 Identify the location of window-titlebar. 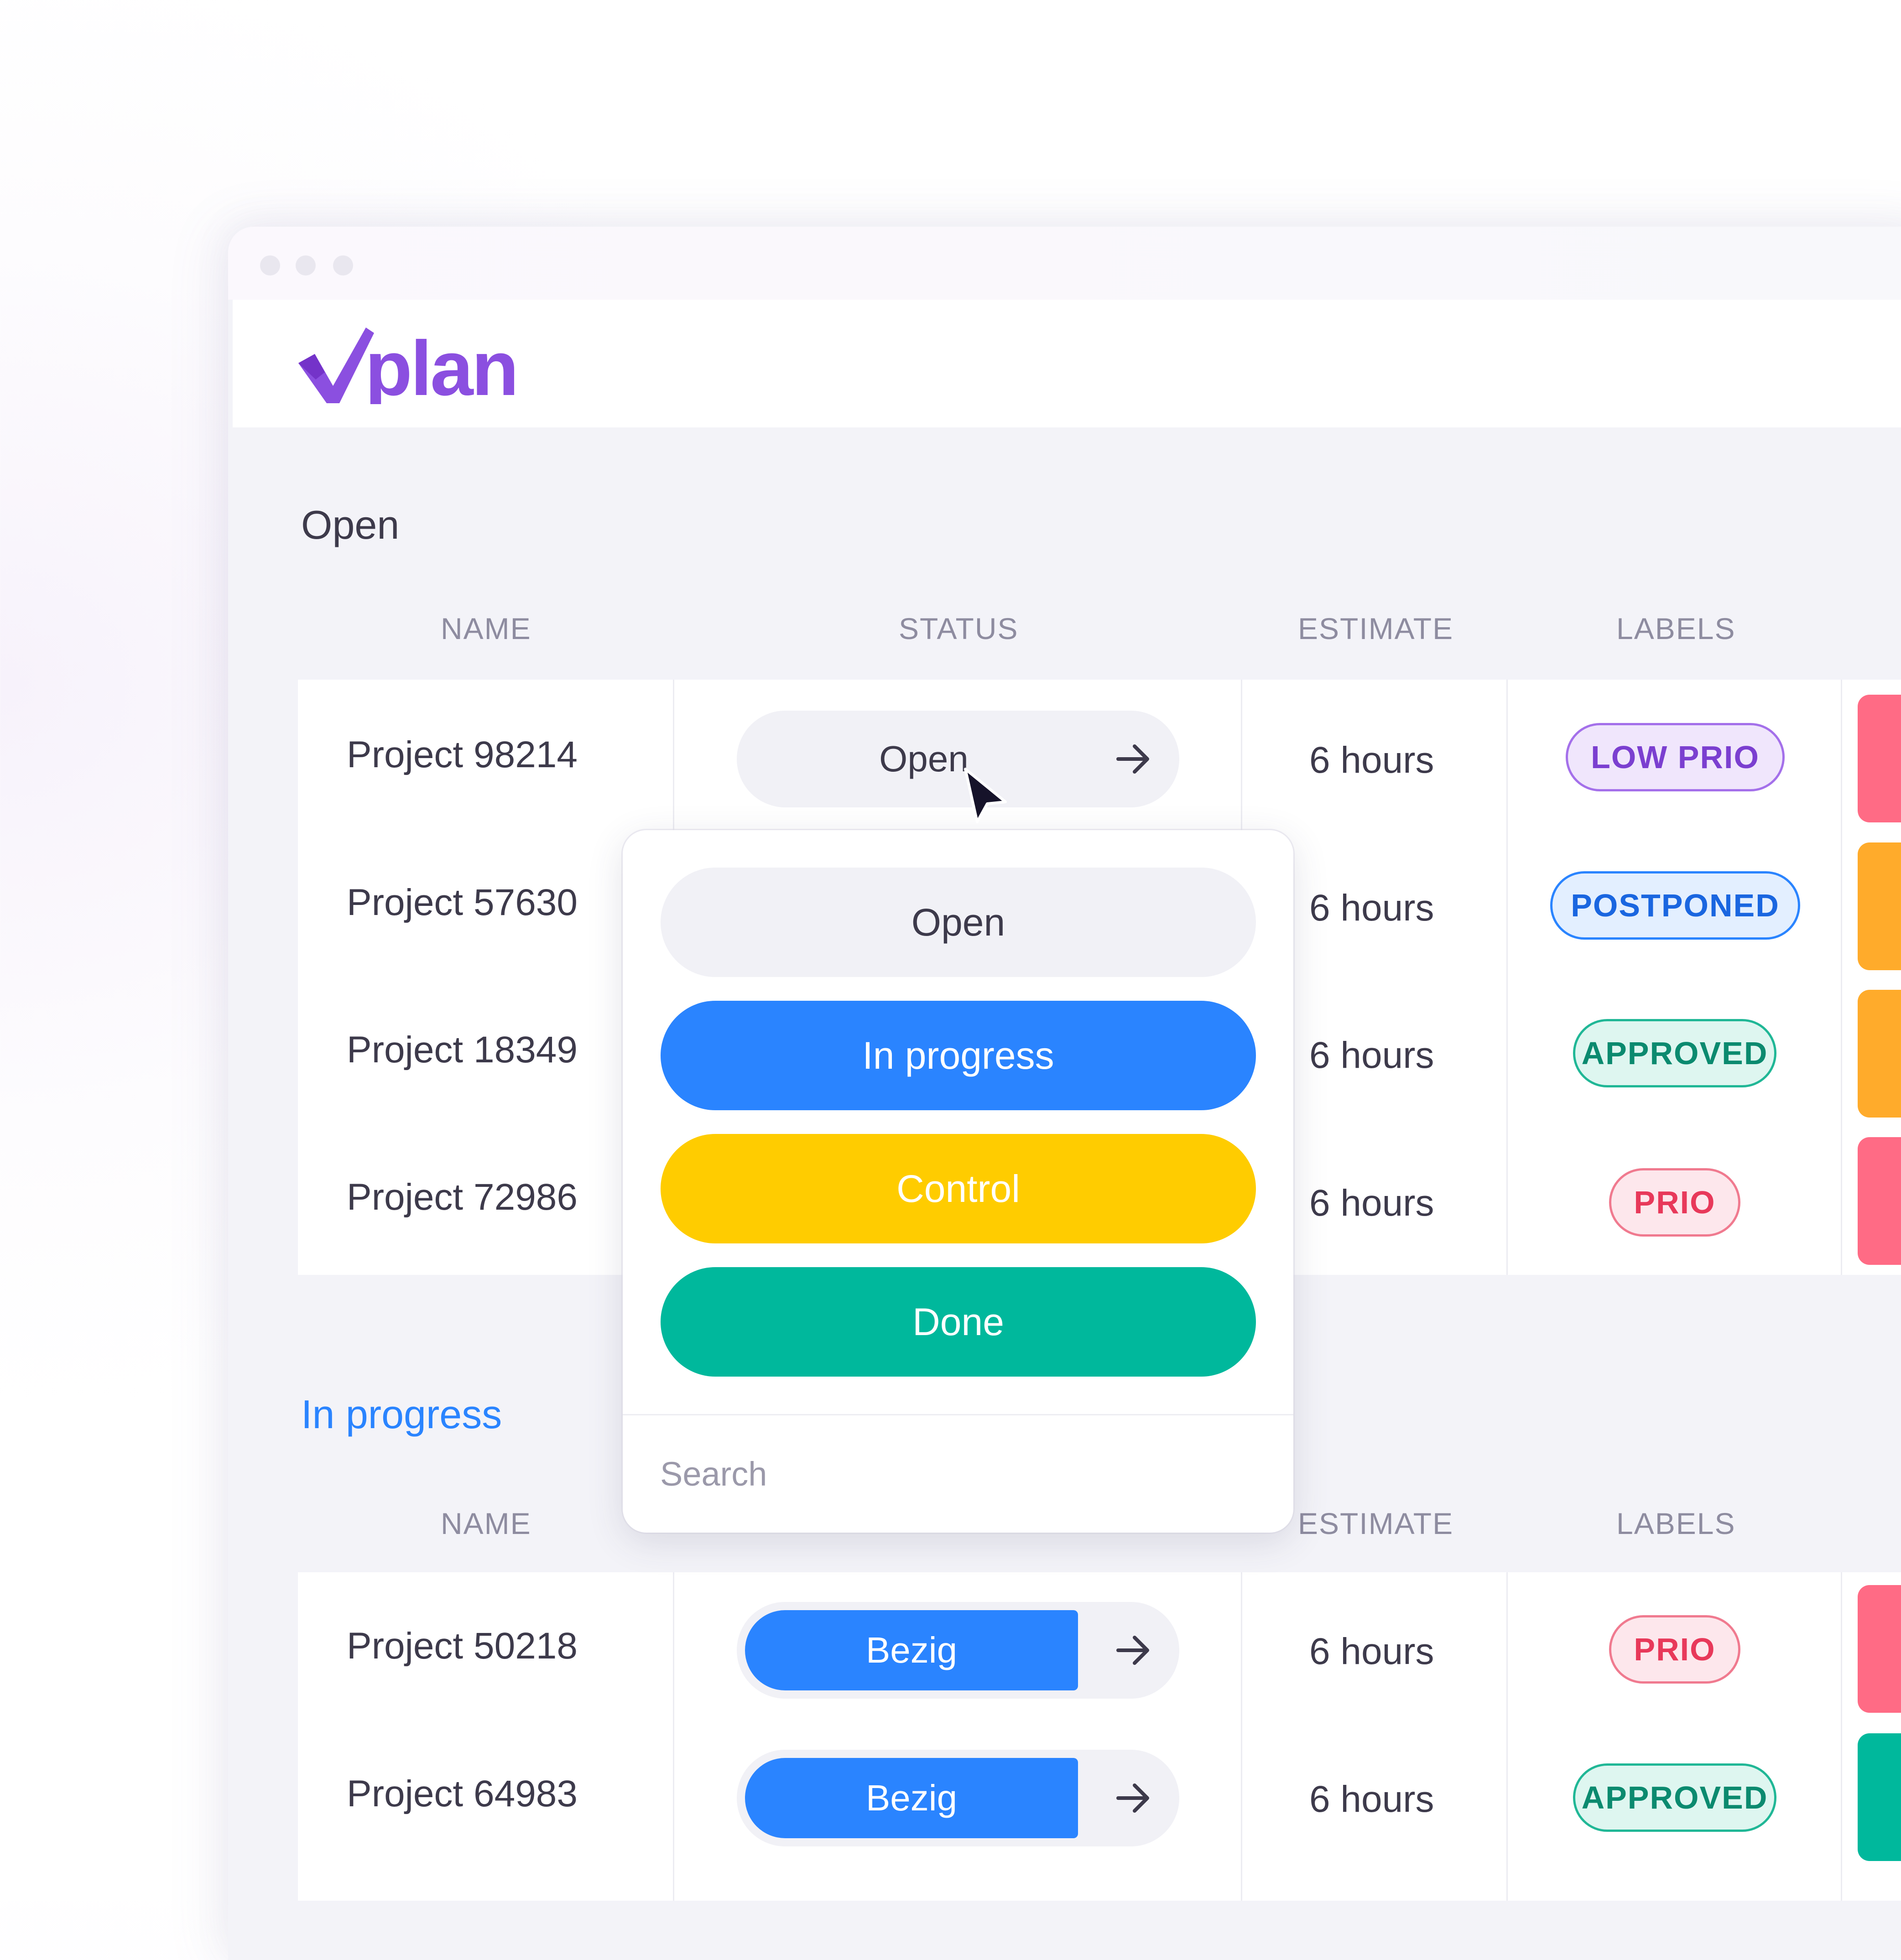
(1064, 264).